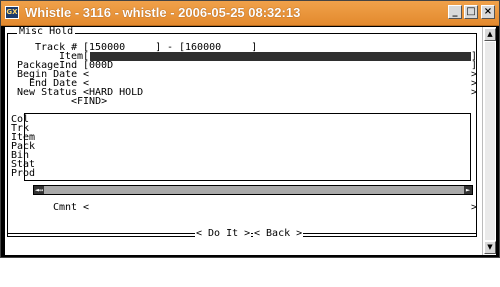  I want to click on app-icon: GX, so click(12, 12).